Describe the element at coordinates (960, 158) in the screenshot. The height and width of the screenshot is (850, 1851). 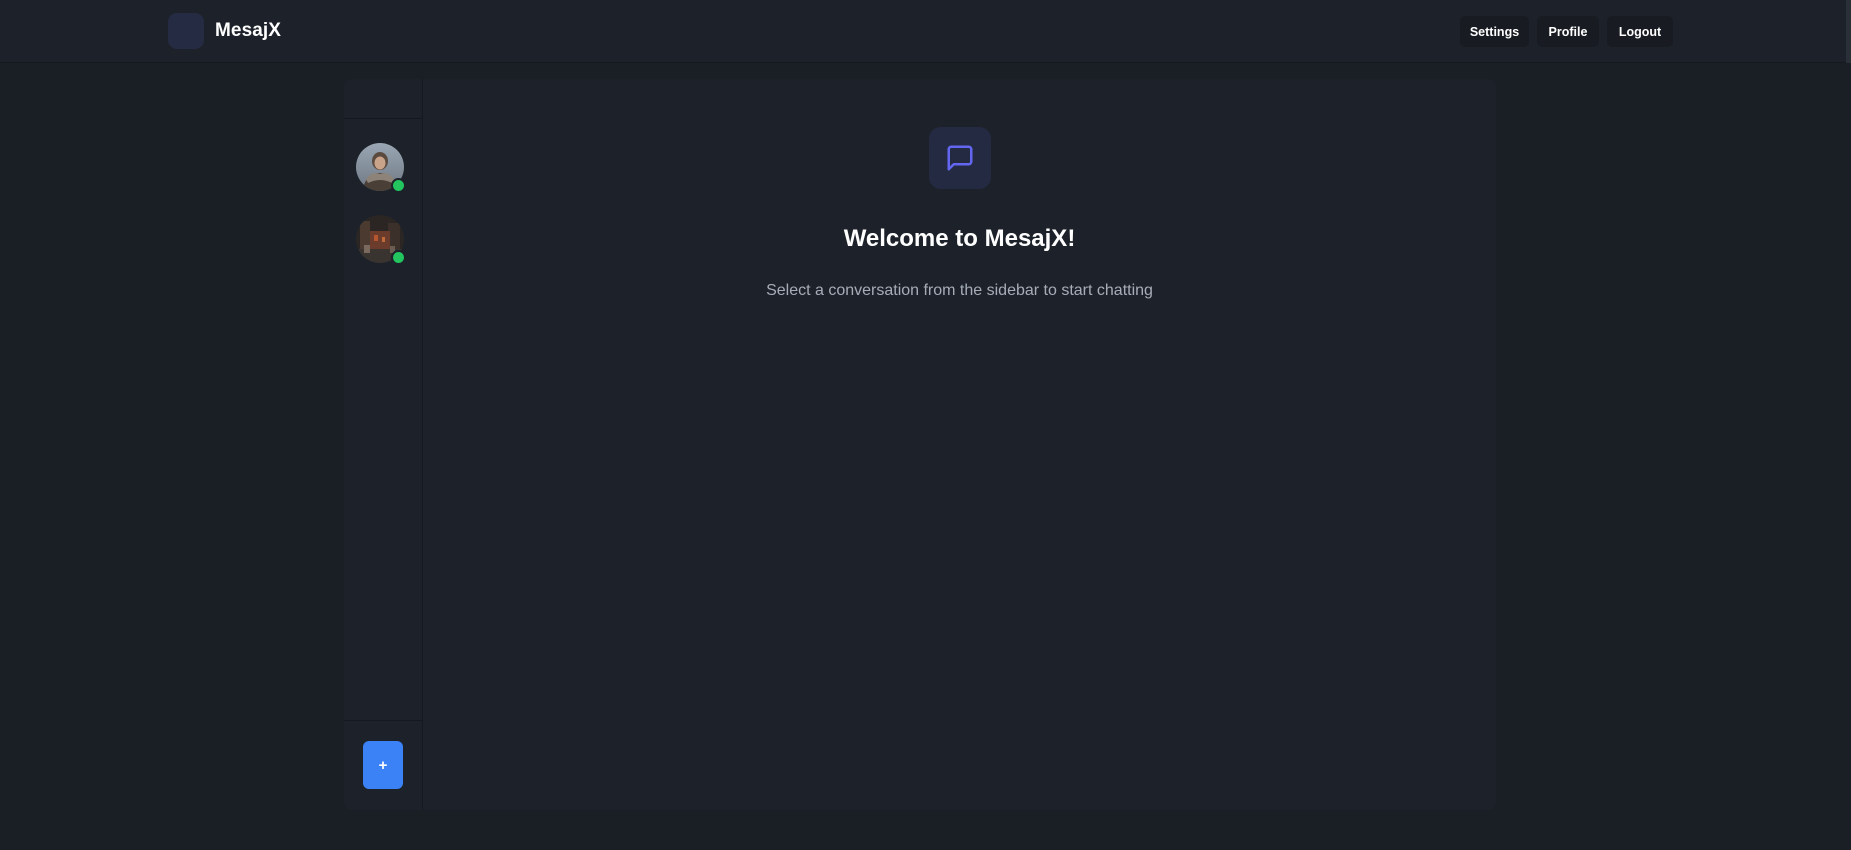
I see `message-square-icon` at that location.